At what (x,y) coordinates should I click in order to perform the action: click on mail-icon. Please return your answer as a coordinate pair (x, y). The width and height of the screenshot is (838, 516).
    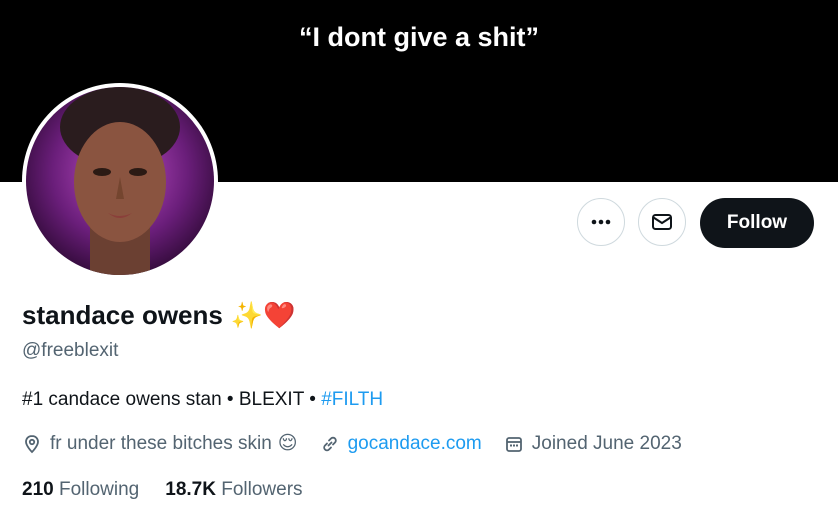
    Looking at the image, I should click on (662, 222).